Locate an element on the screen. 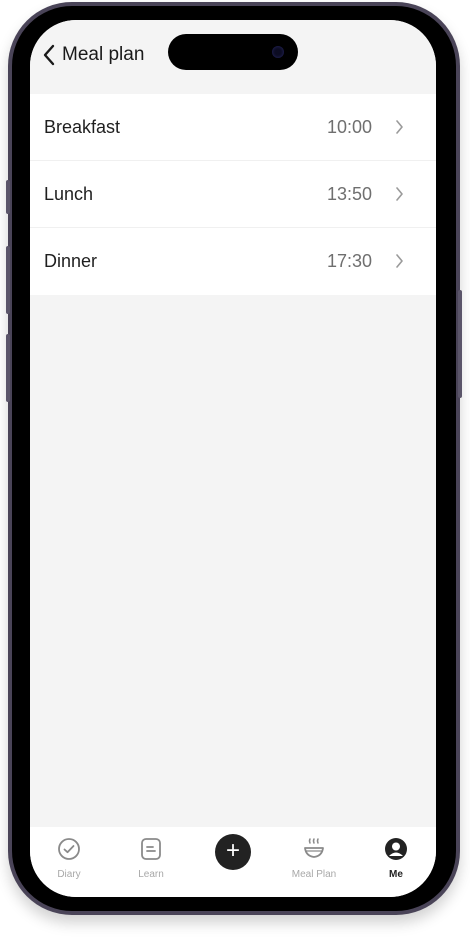 Image resolution: width=470 pixels, height=943 pixels. action-button is located at coordinates (8, 197).